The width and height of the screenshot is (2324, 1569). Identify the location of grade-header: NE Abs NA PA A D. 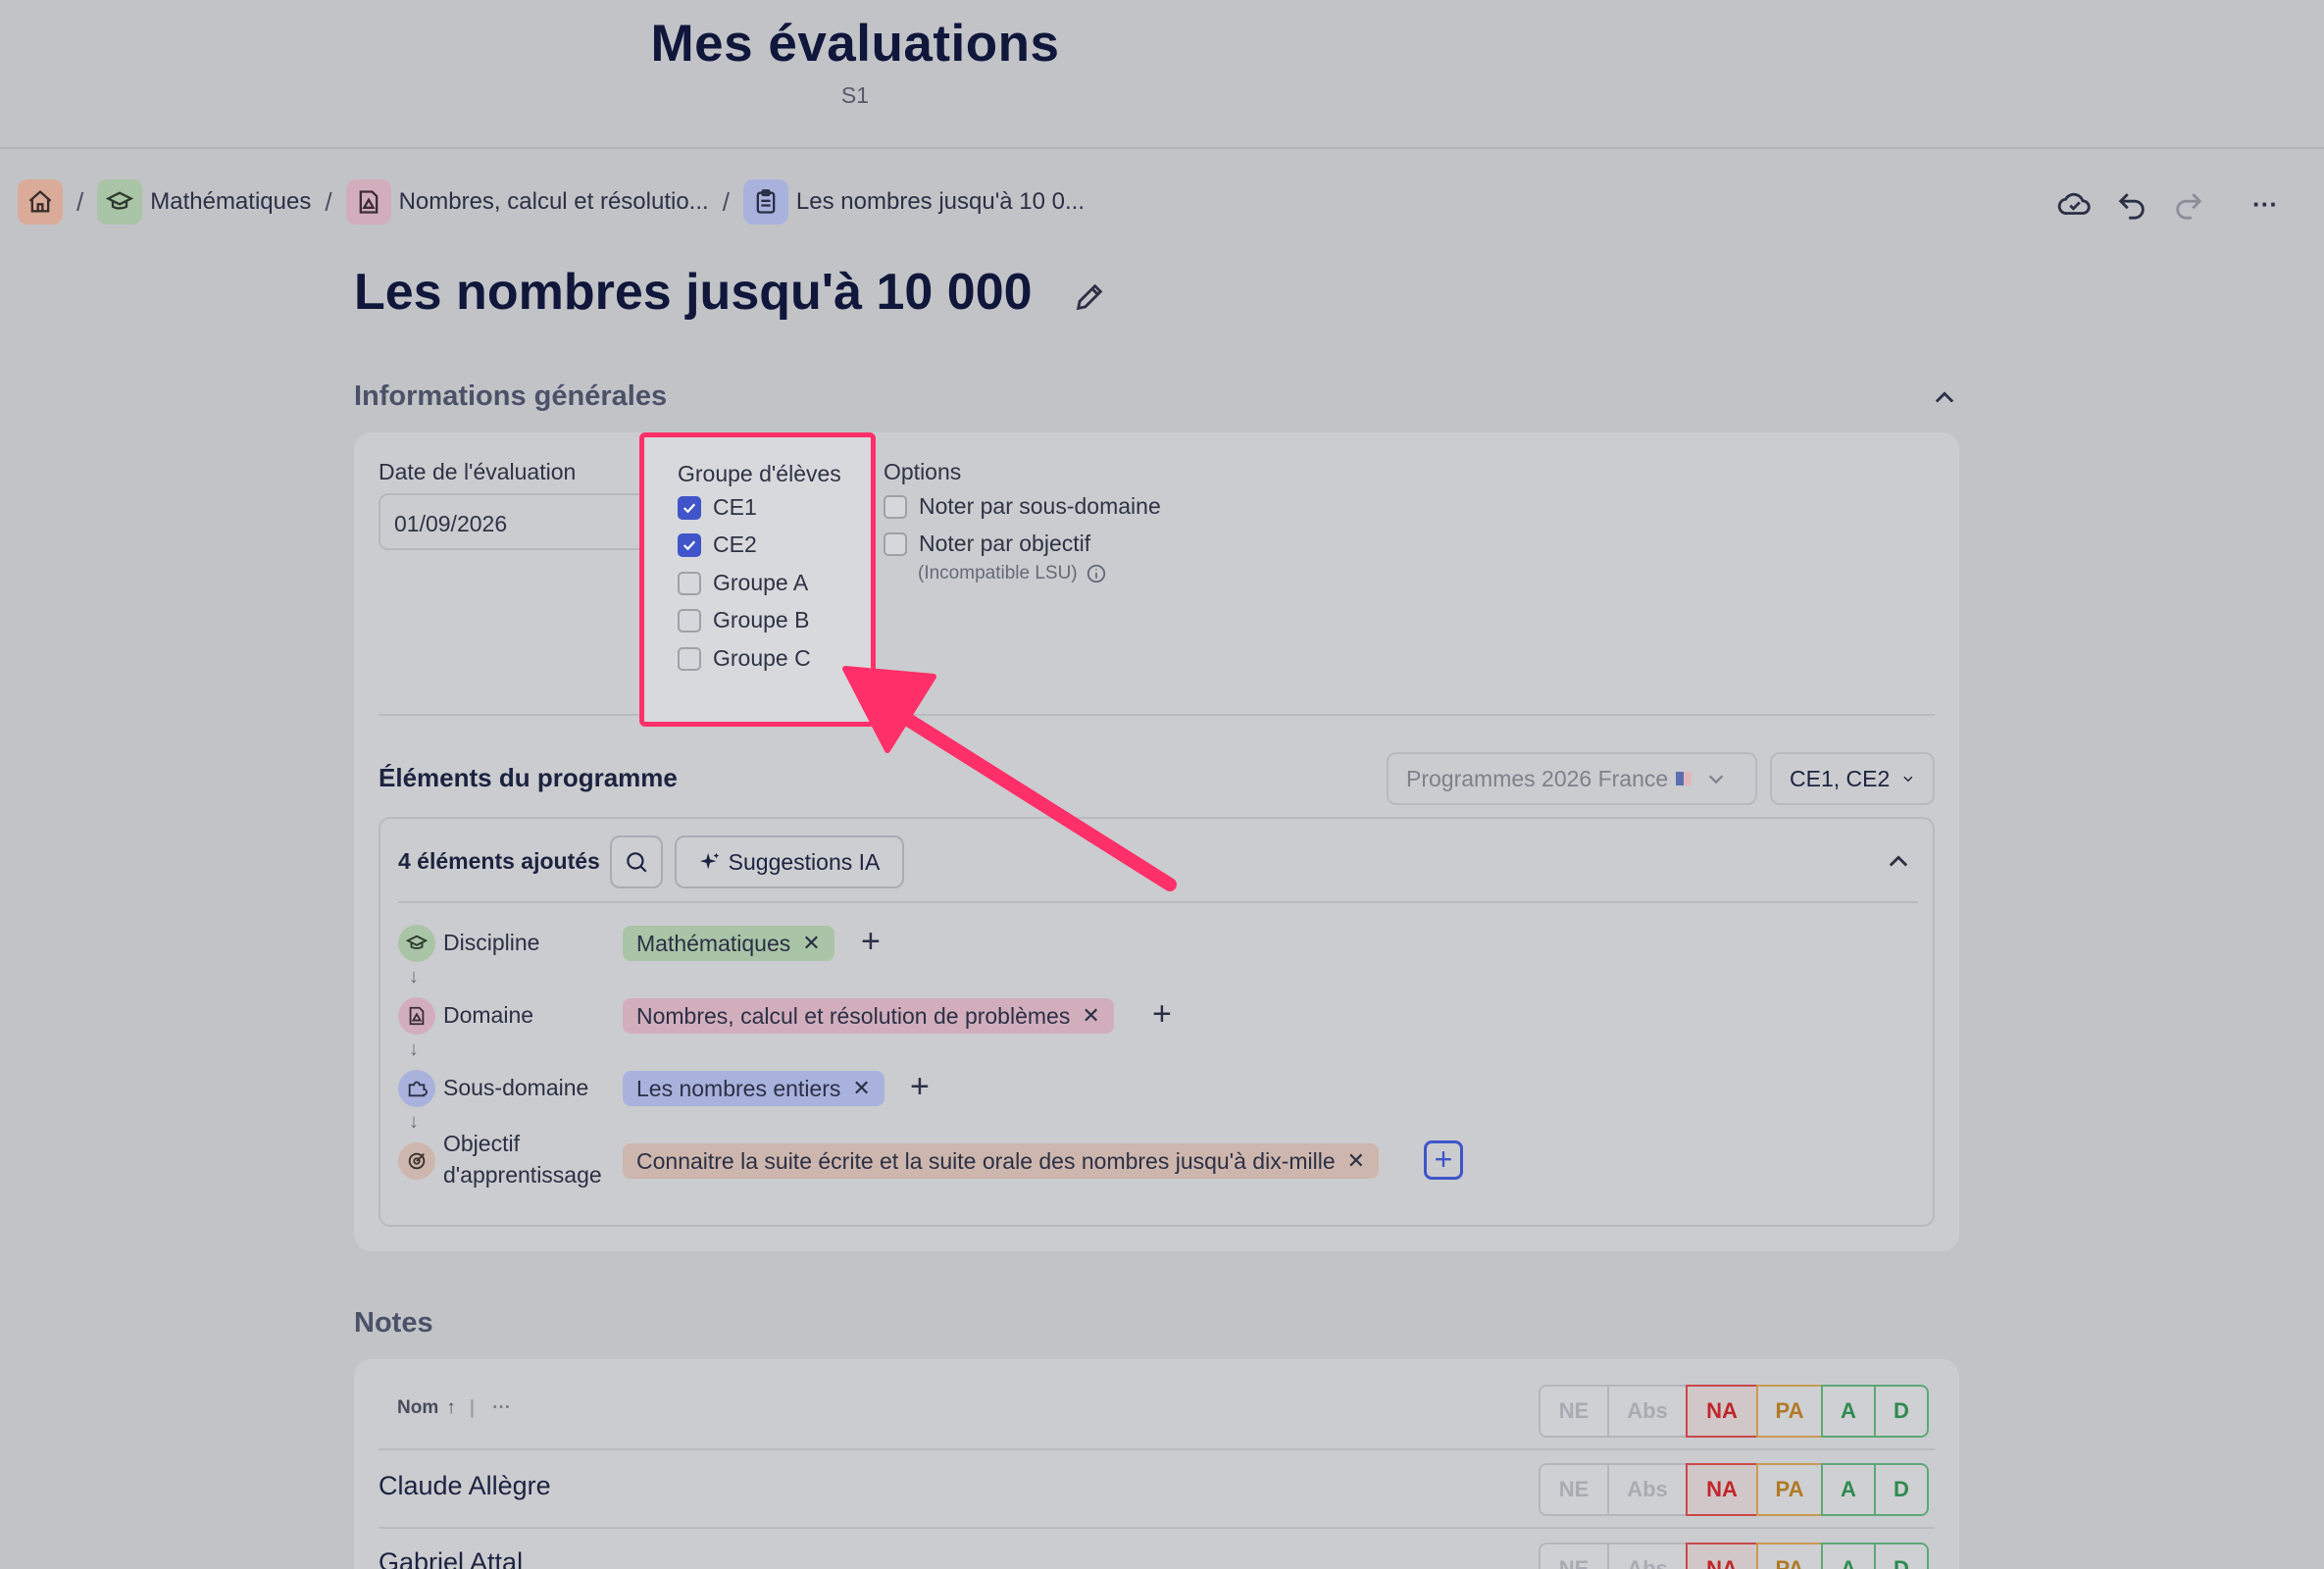
(1734, 1411).